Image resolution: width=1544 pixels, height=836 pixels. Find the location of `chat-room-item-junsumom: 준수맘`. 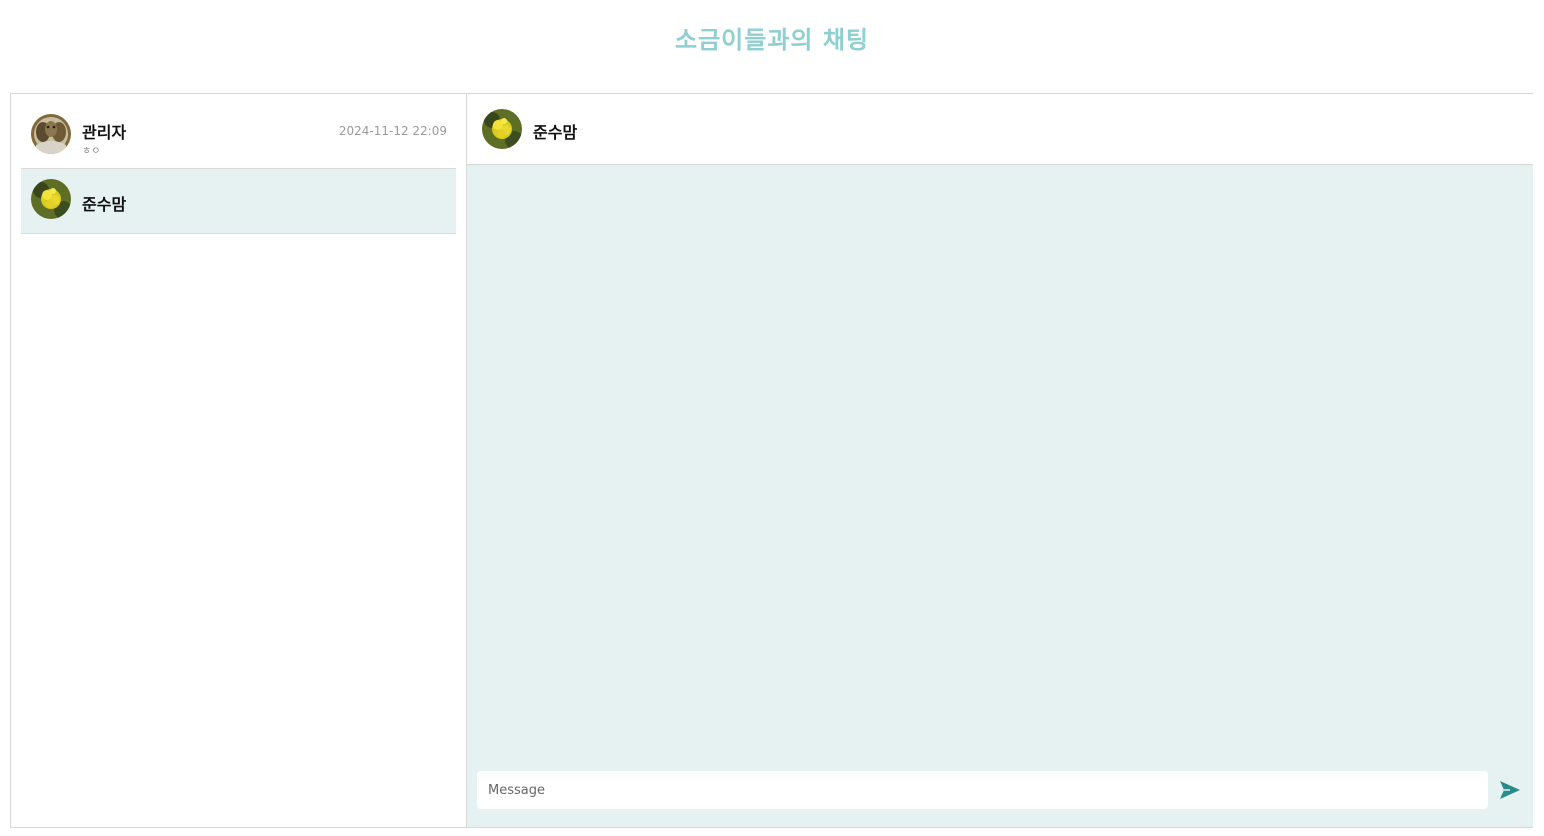

chat-room-item-junsumom: 준수맘 is located at coordinates (238, 201).